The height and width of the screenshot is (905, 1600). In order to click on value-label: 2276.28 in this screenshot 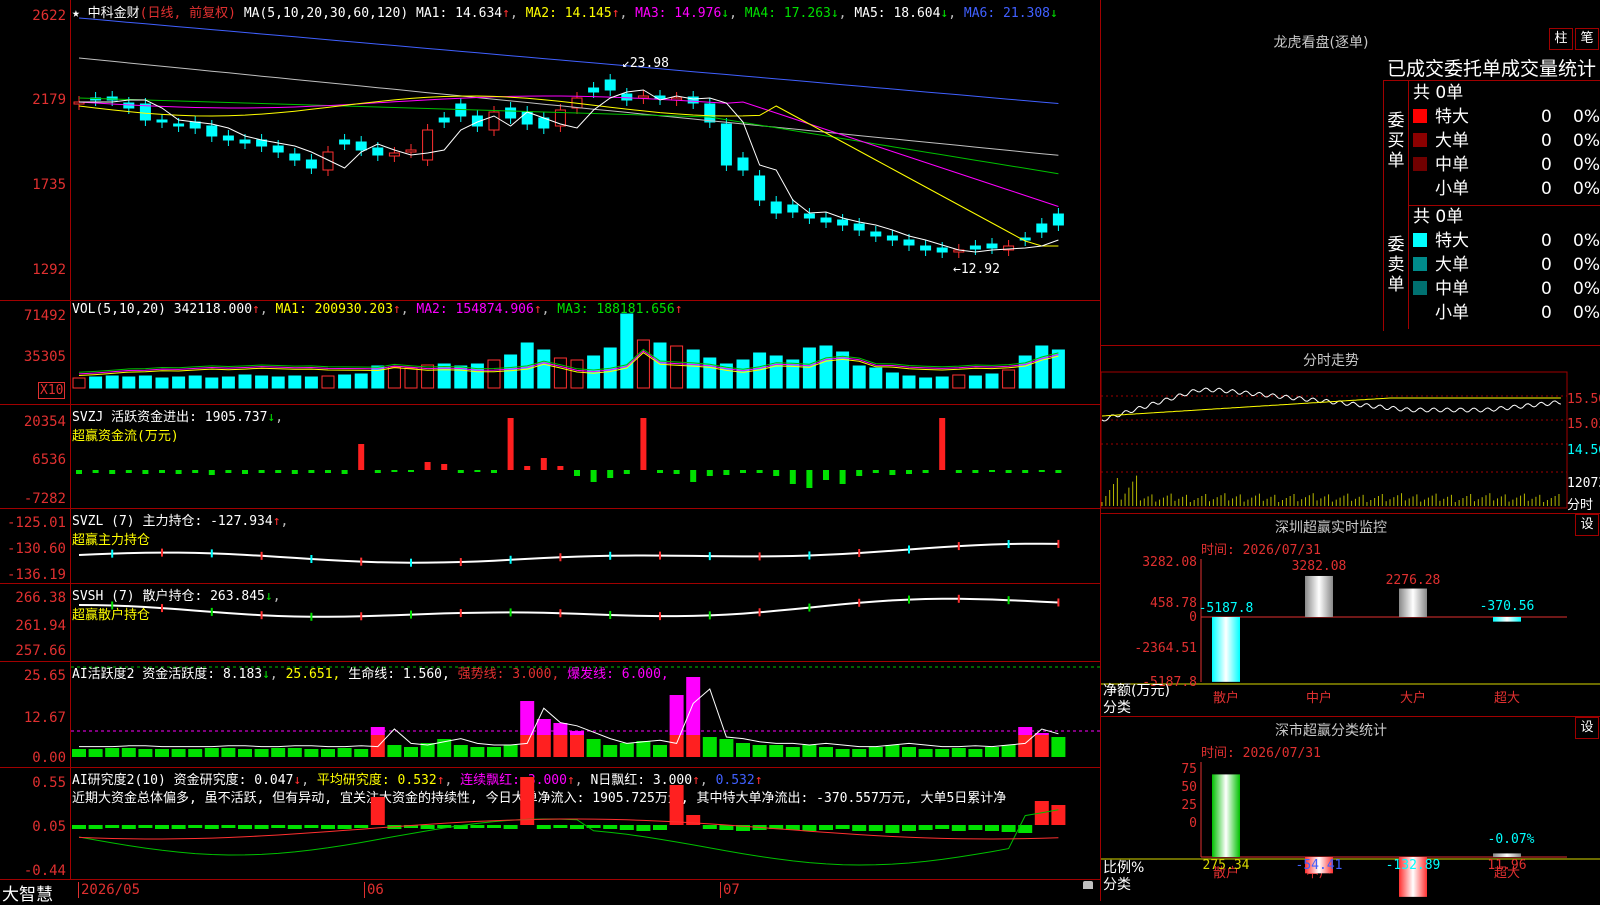, I will do `click(1413, 580)`.